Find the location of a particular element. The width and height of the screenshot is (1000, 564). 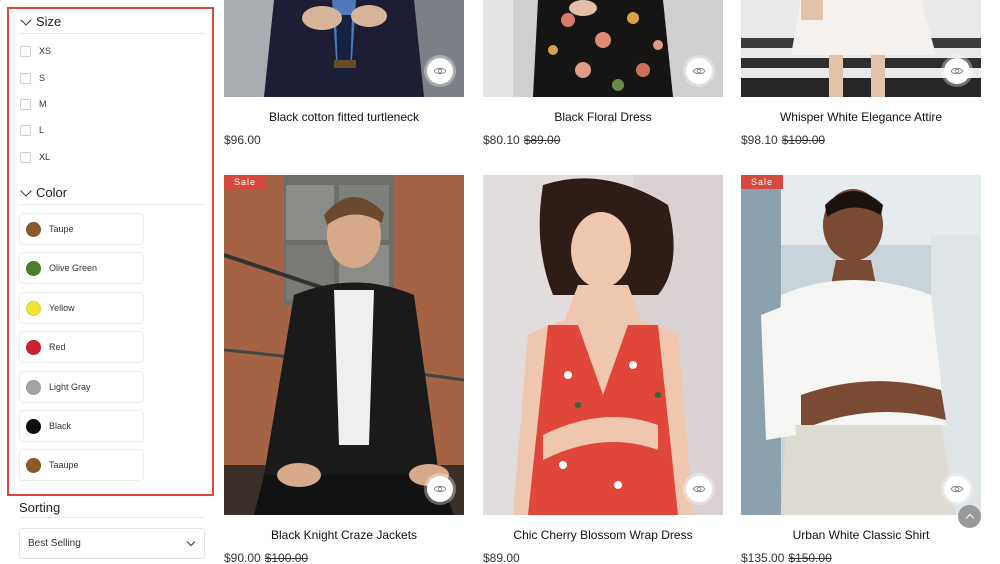

chevron-up-icon is located at coordinates (969, 518).